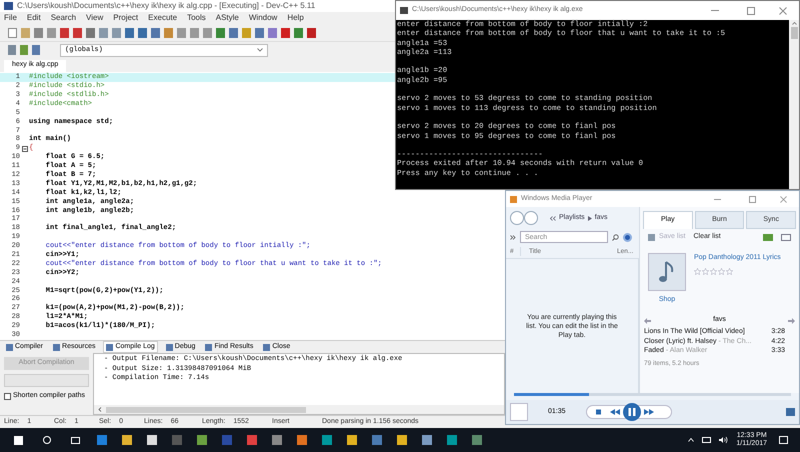  What do you see at coordinates (33, 18) in the screenshot?
I see `menu-item: Edit` at bounding box center [33, 18].